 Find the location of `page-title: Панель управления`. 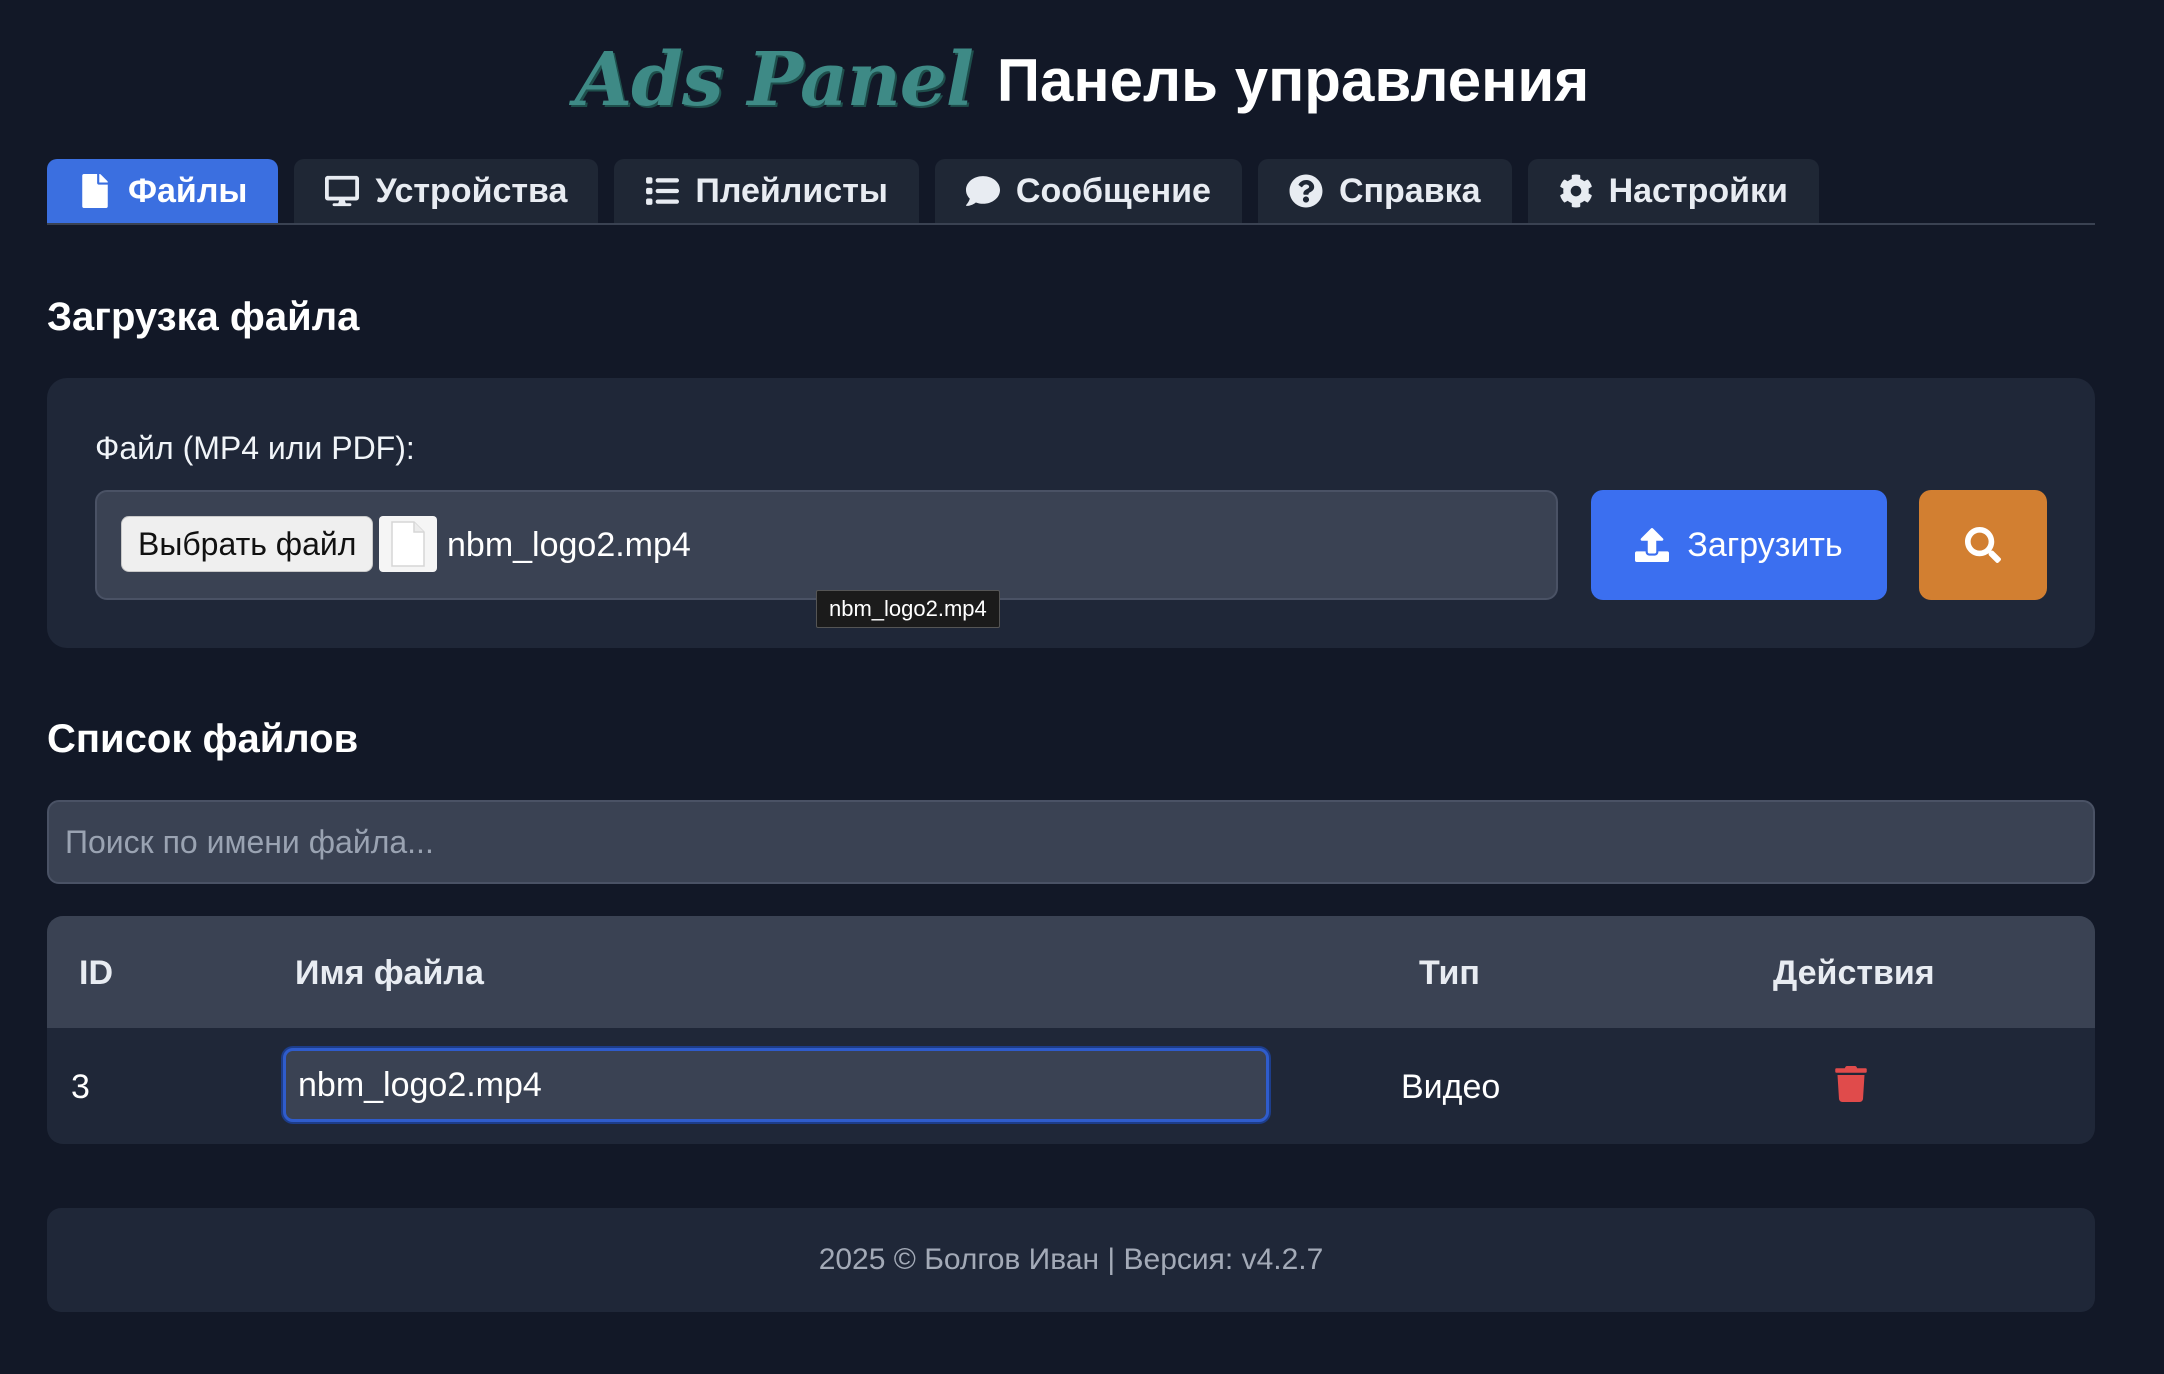

page-title: Панель управления is located at coordinates (1293, 80).